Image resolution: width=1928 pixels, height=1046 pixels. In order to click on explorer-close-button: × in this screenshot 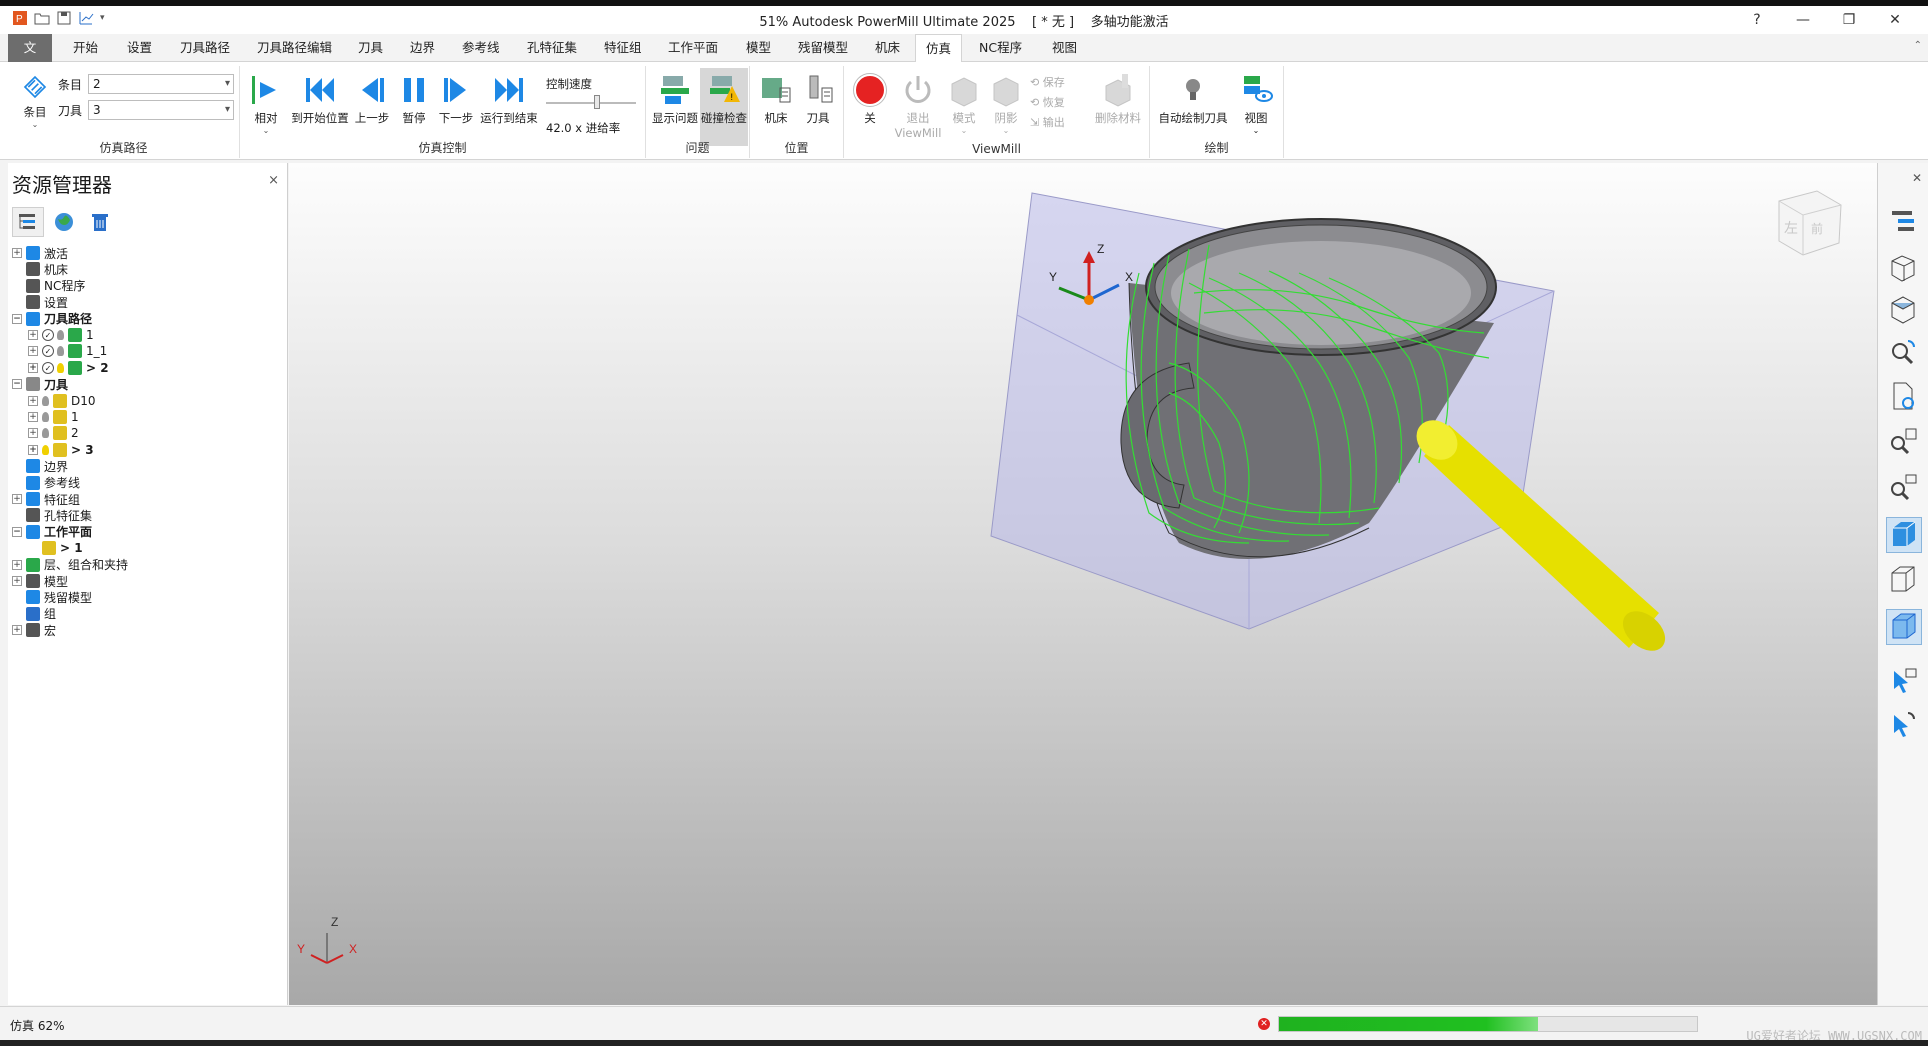, I will do `click(273, 180)`.